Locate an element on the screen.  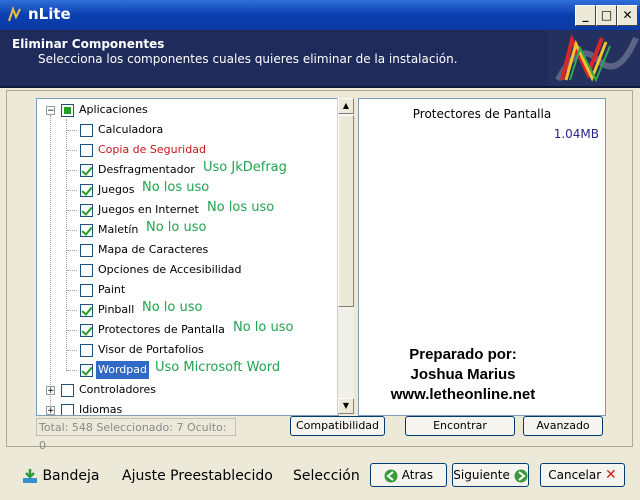
tree-item: Wordpad Uso Microsoft Word is located at coordinates (187, 370).